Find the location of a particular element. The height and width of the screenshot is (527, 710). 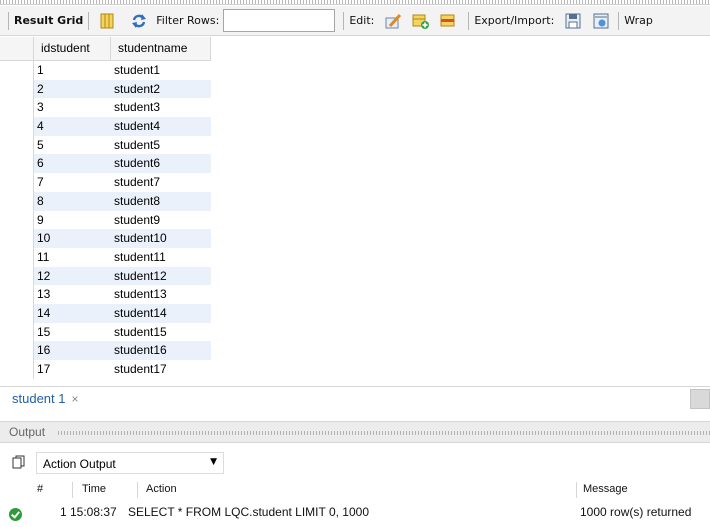

delete-row-icon is located at coordinates (449, 21).